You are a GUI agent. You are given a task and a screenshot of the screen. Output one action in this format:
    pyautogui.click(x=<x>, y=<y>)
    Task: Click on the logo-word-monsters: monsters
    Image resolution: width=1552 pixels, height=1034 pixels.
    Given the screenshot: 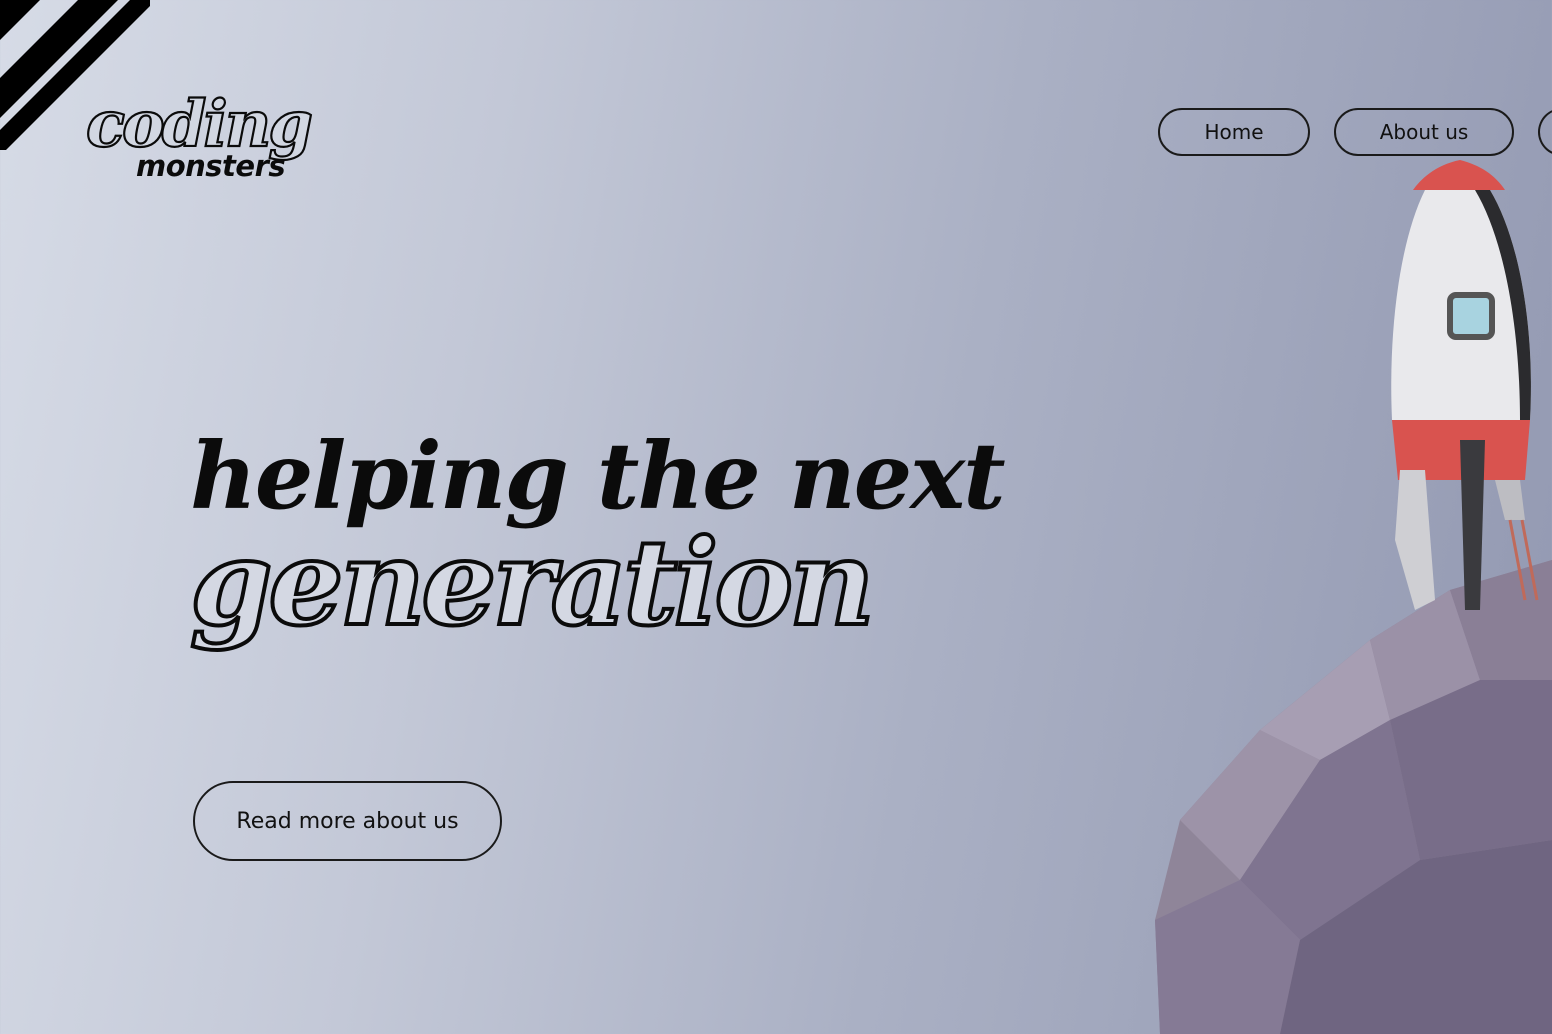 What is the action you would take?
    pyautogui.click(x=210, y=166)
    